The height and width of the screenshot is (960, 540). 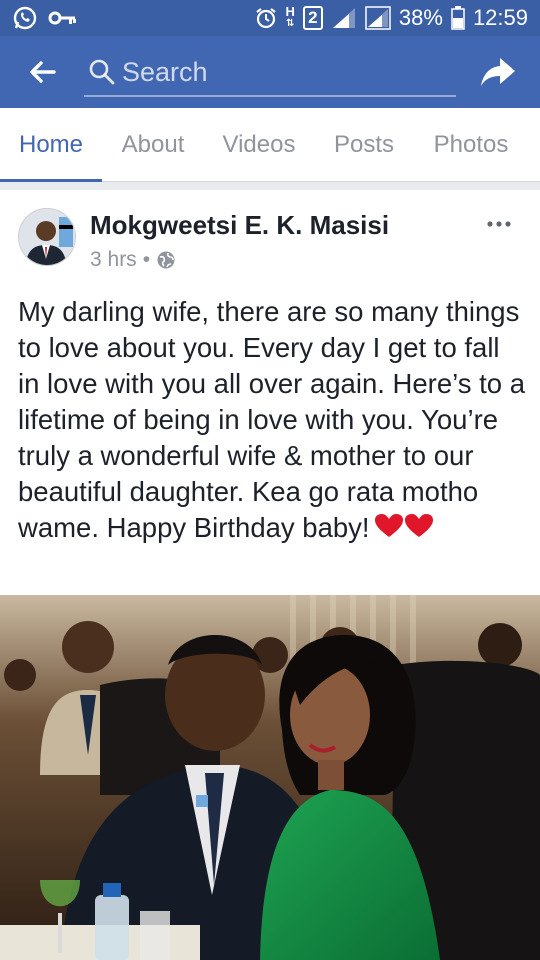 I want to click on tab-photos: Photos, so click(x=471, y=145).